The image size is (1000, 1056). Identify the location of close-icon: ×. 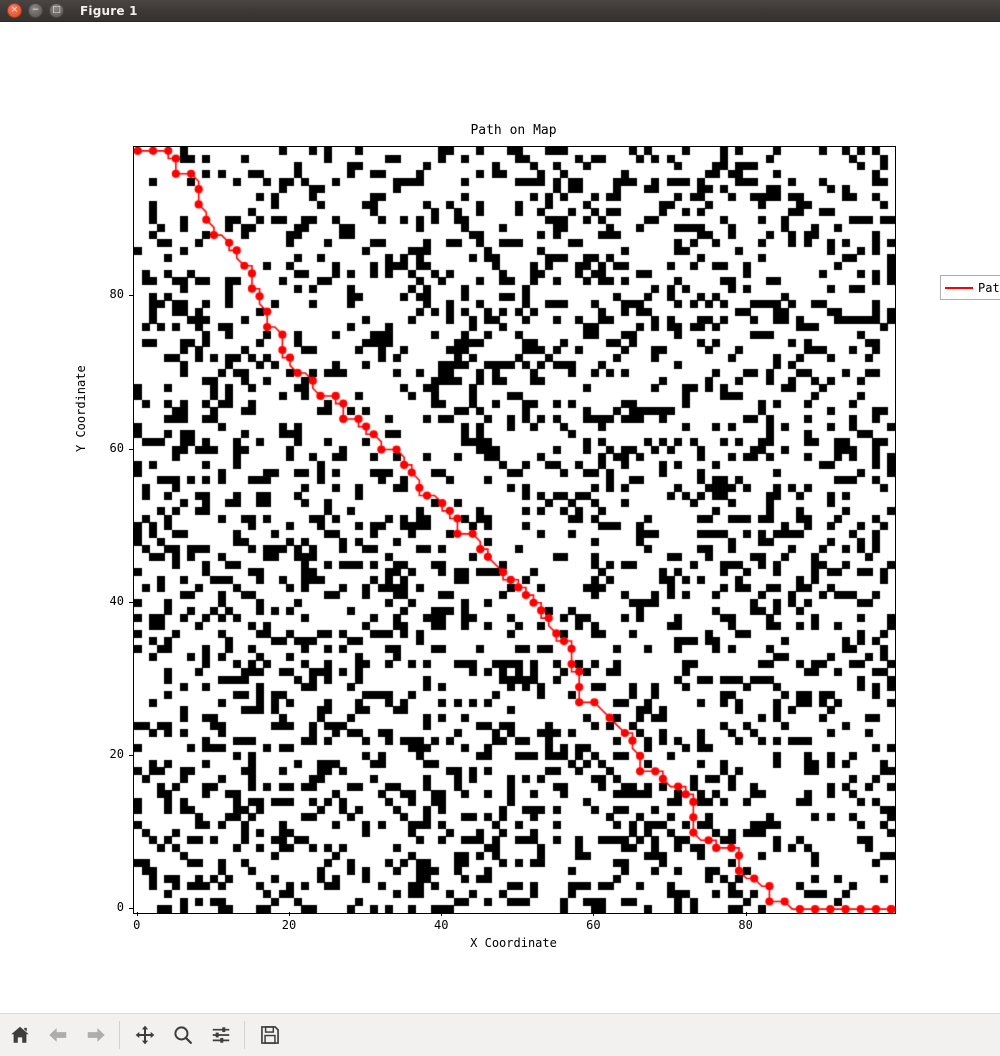
(14, 10).